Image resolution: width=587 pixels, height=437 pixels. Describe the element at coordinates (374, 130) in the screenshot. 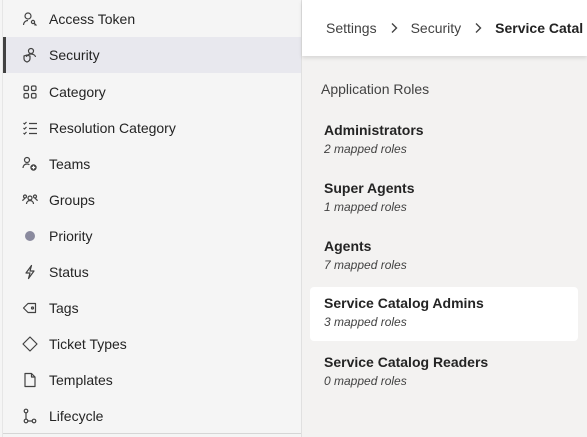

I see `role-name: Administrators` at that location.